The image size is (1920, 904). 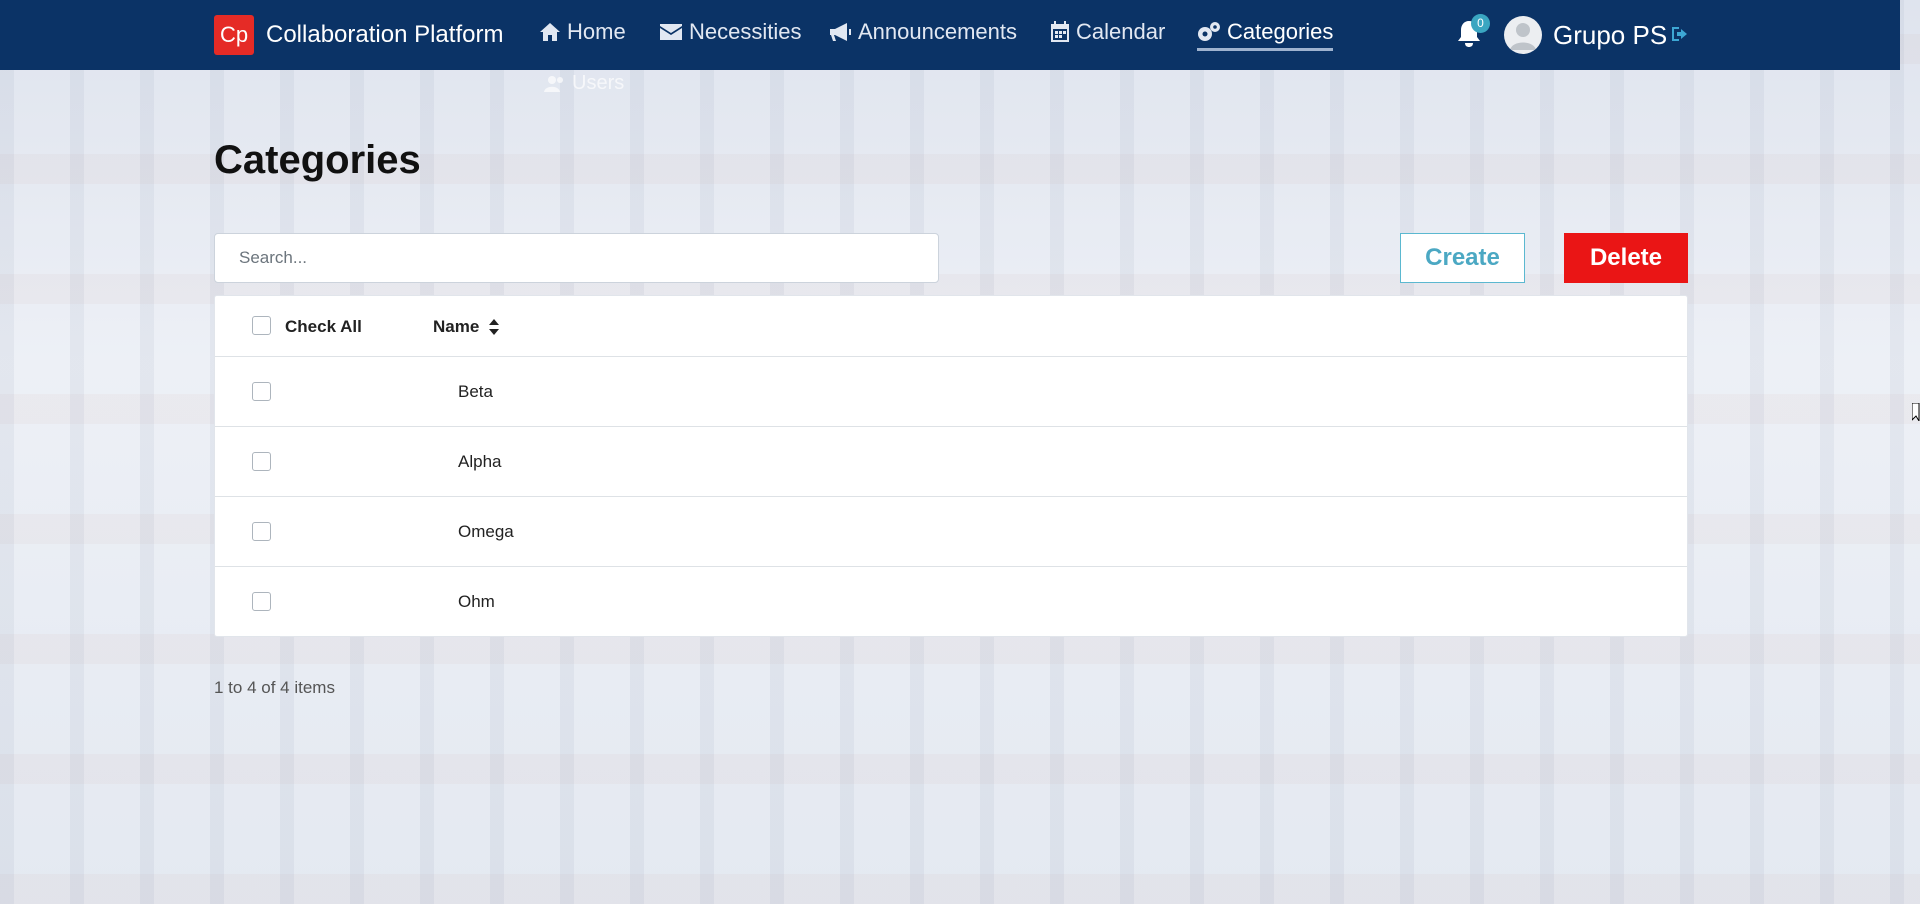 I want to click on avatar, so click(x=1523, y=35).